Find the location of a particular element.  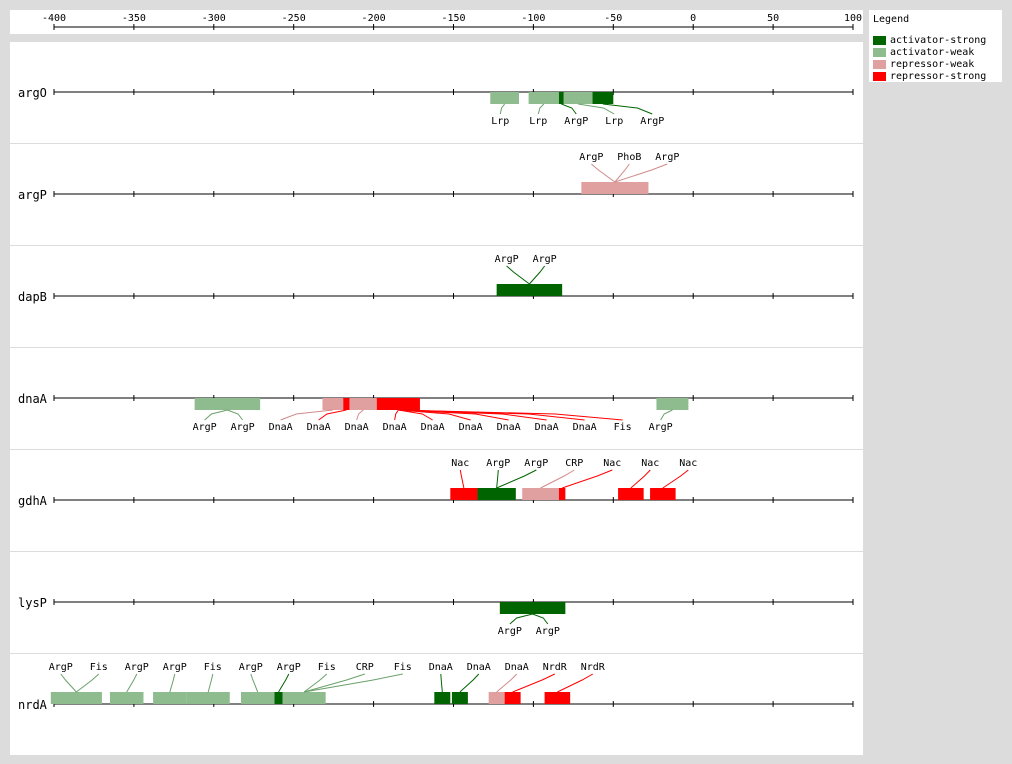

gene-name: dnaA is located at coordinates (33, 399).